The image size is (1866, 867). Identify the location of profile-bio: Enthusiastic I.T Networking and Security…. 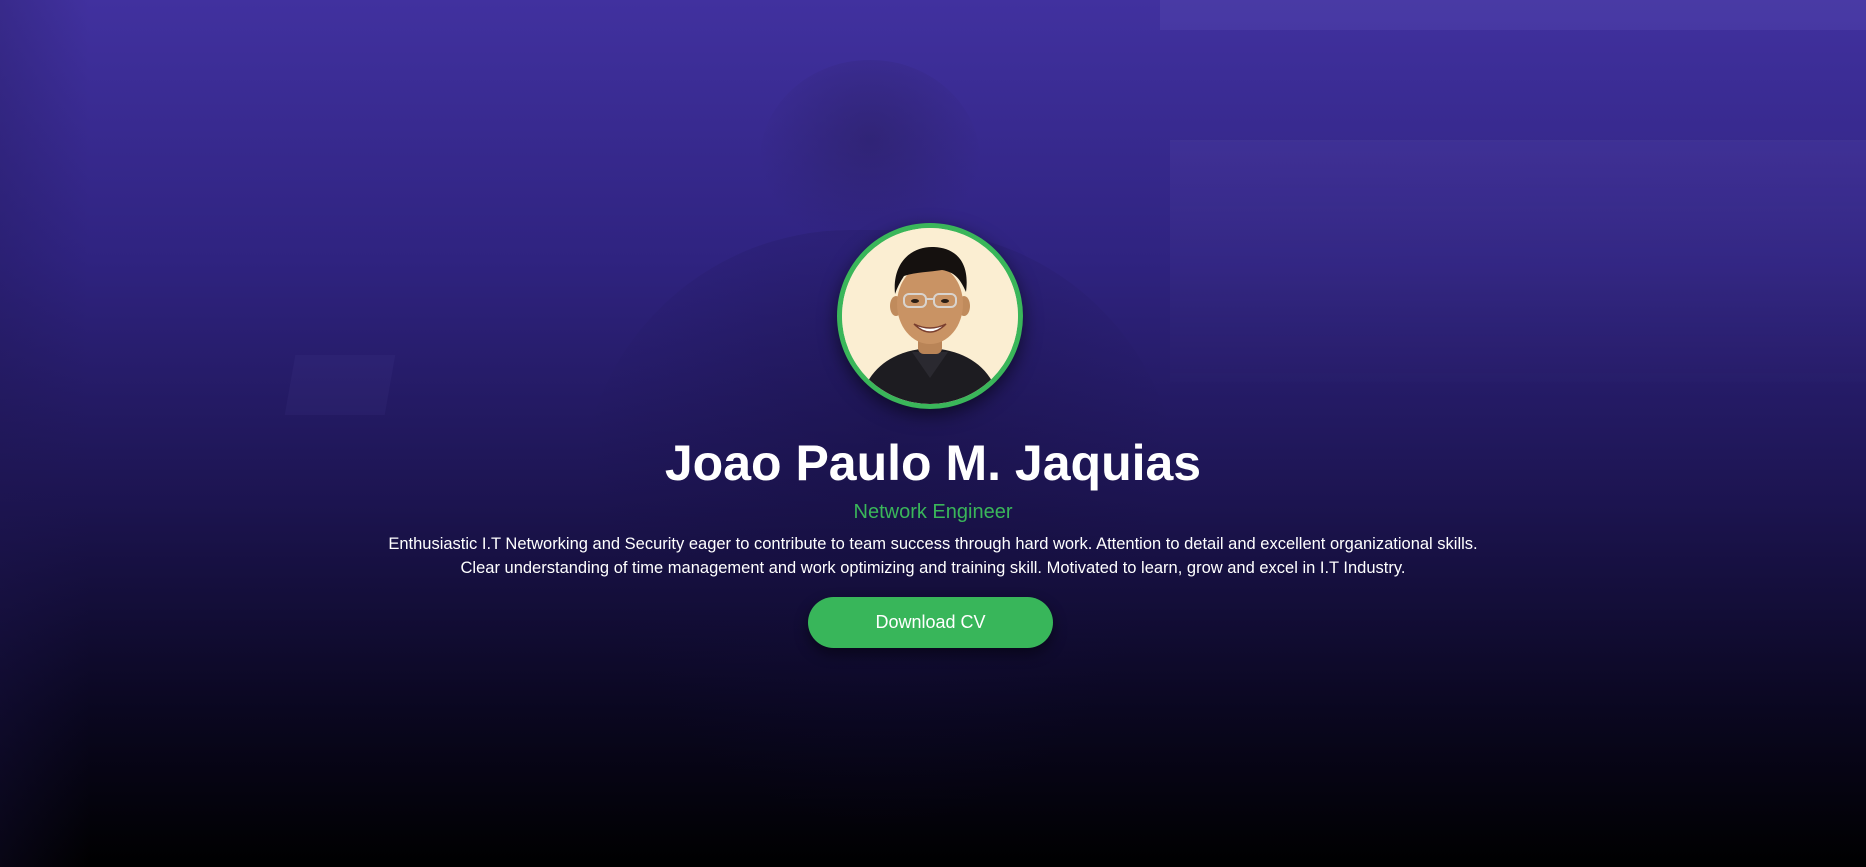
(933, 556).